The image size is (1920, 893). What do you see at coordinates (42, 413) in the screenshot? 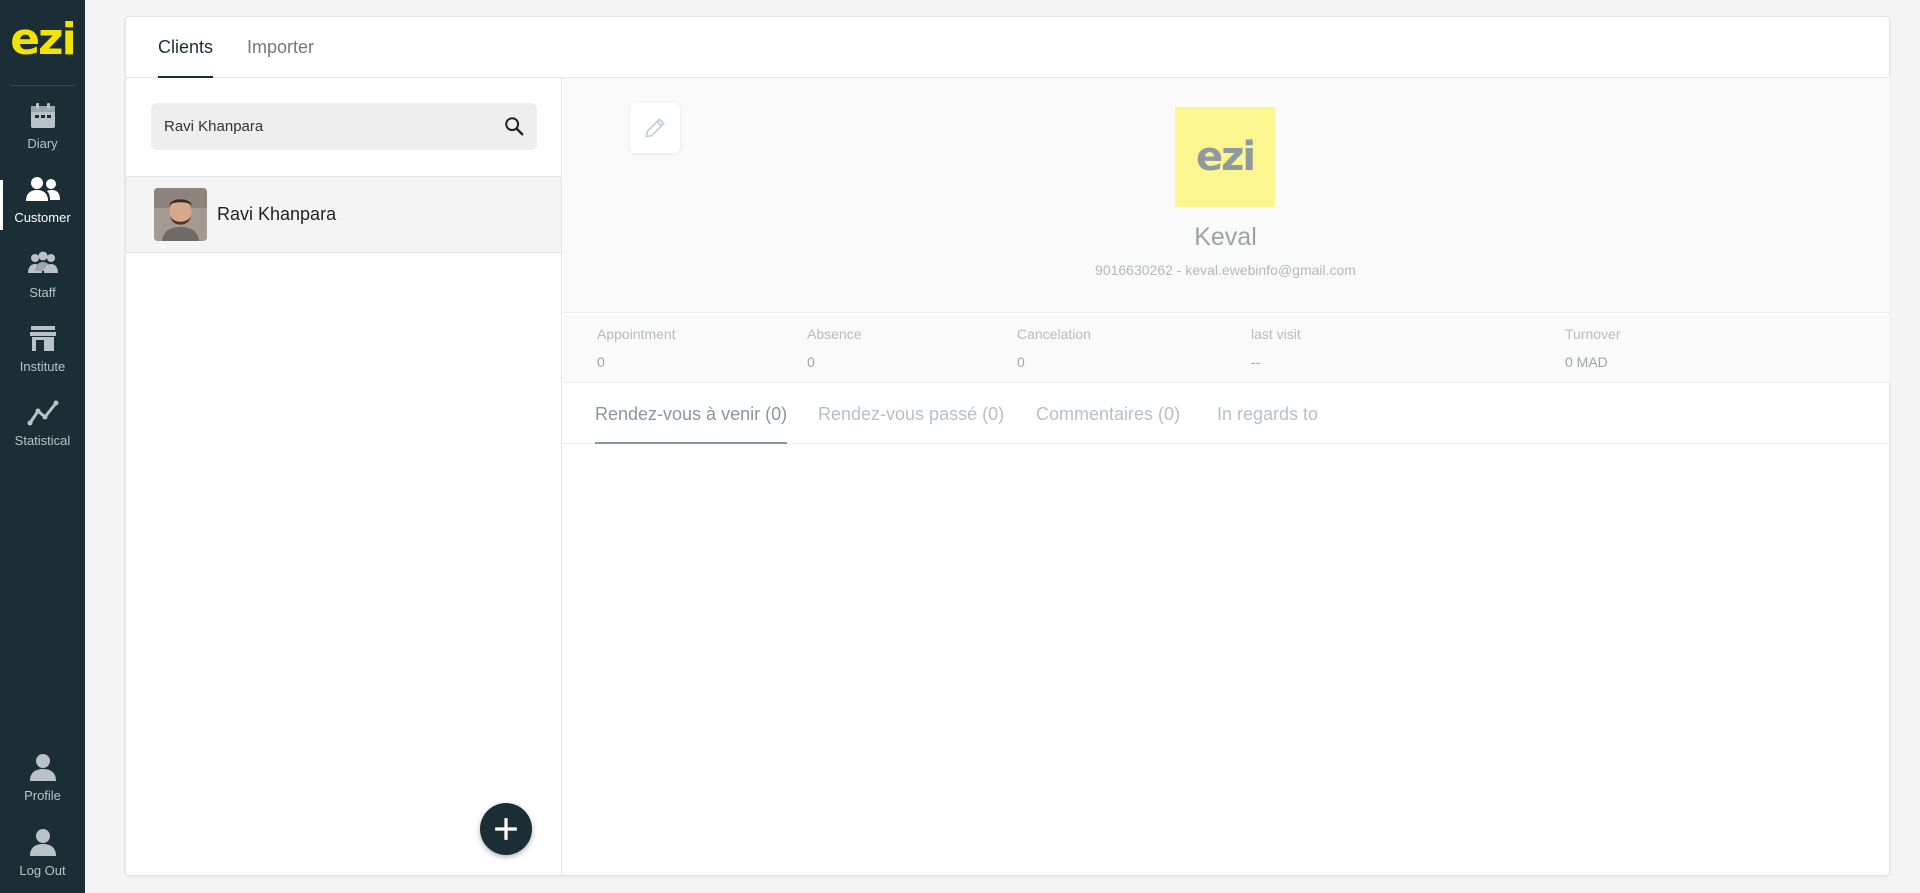
I see `chart-line-icon` at bounding box center [42, 413].